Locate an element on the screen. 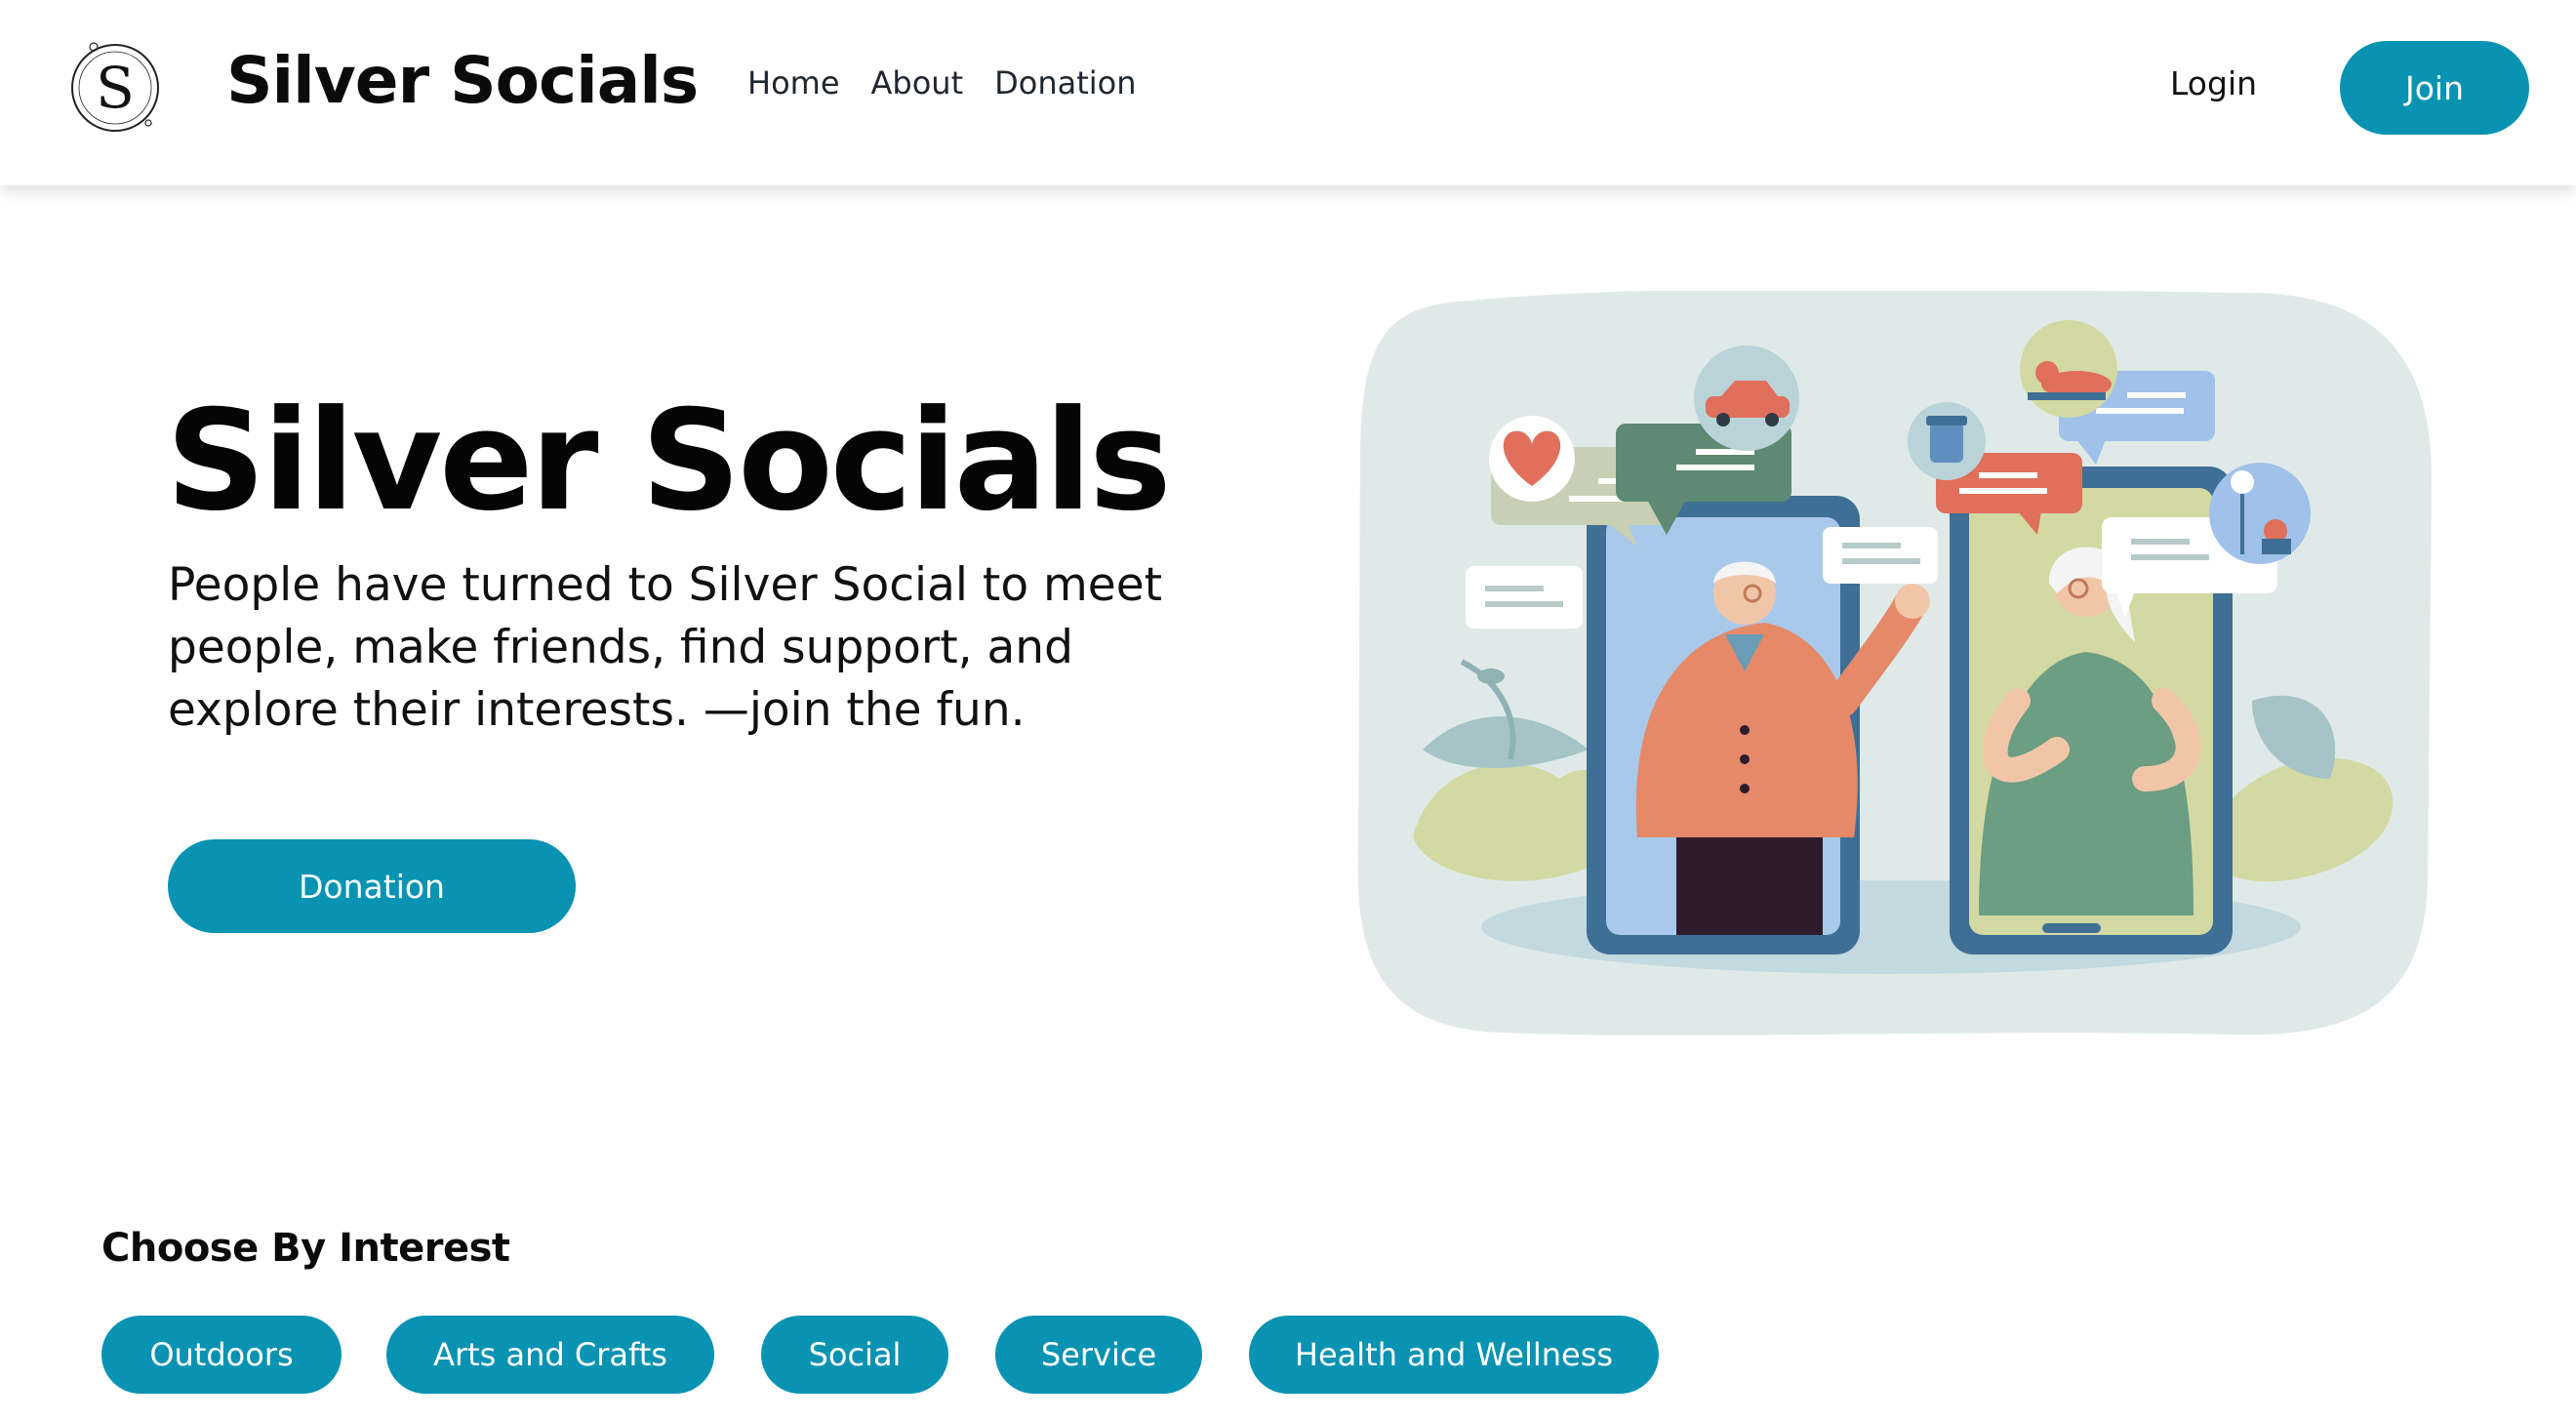 The width and height of the screenshot is (2576, 1421). svg-text: S is located at coordinates (115, 88).